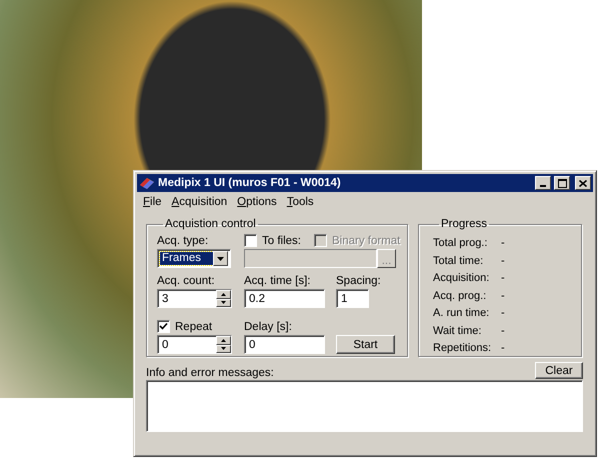 The width and height of the screenshot is (599, 461). I want to click on app-icon, so click(147, 183).